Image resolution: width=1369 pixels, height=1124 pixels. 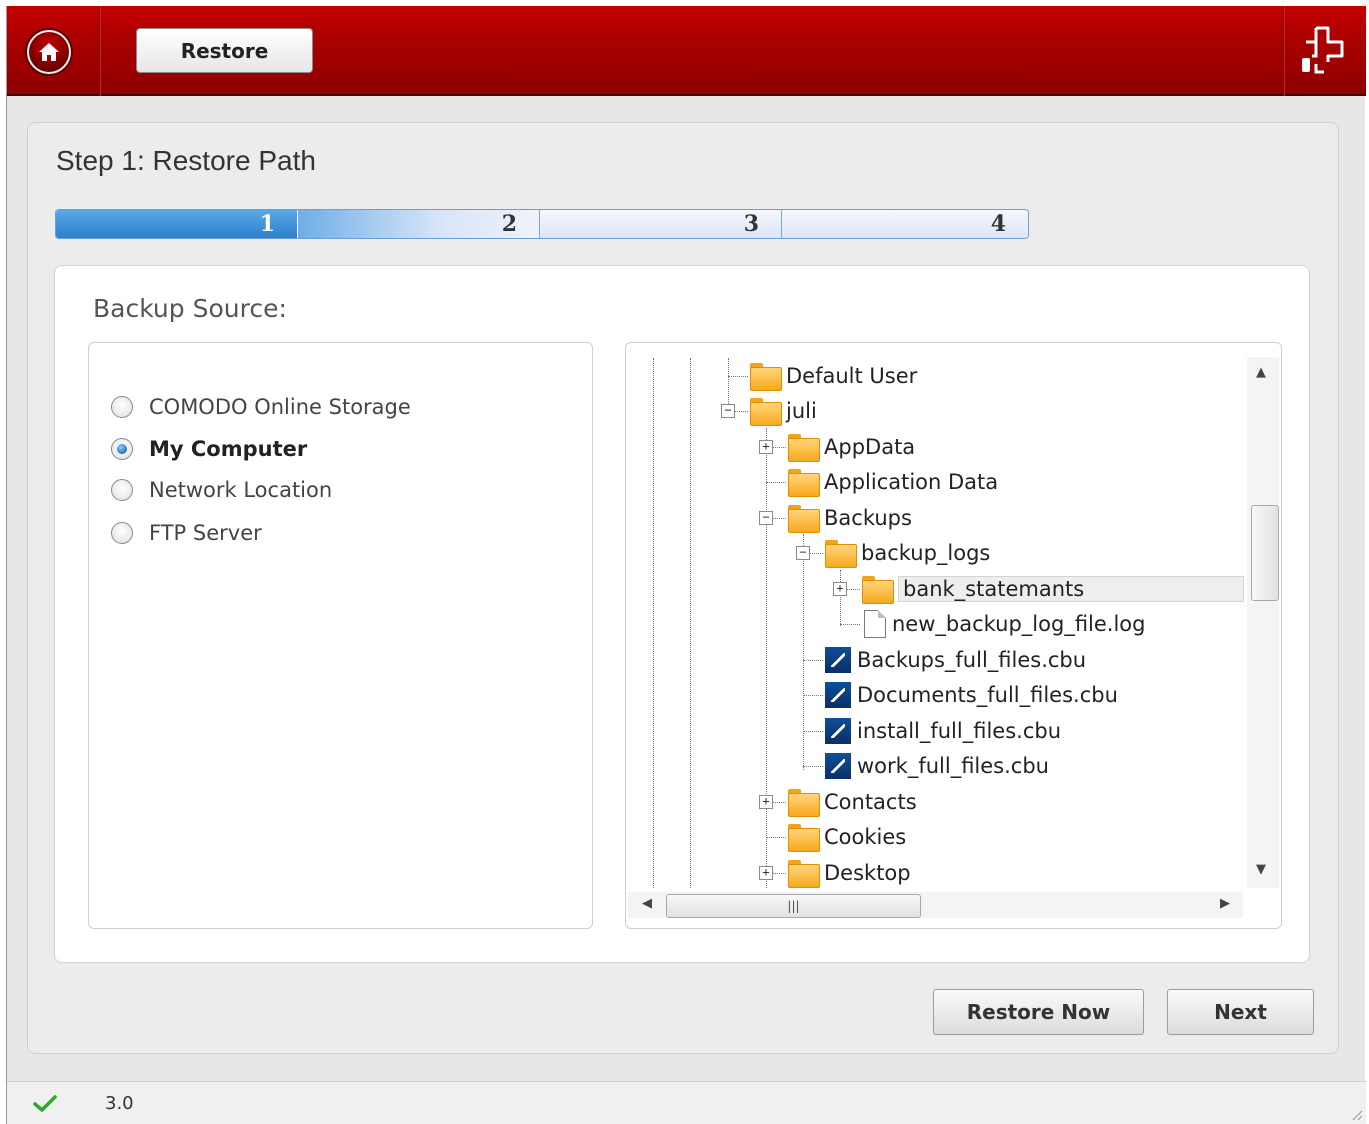 I want to click on tree-item-log-file: new_backup_log_file.log, so click(x=1005, y=624).